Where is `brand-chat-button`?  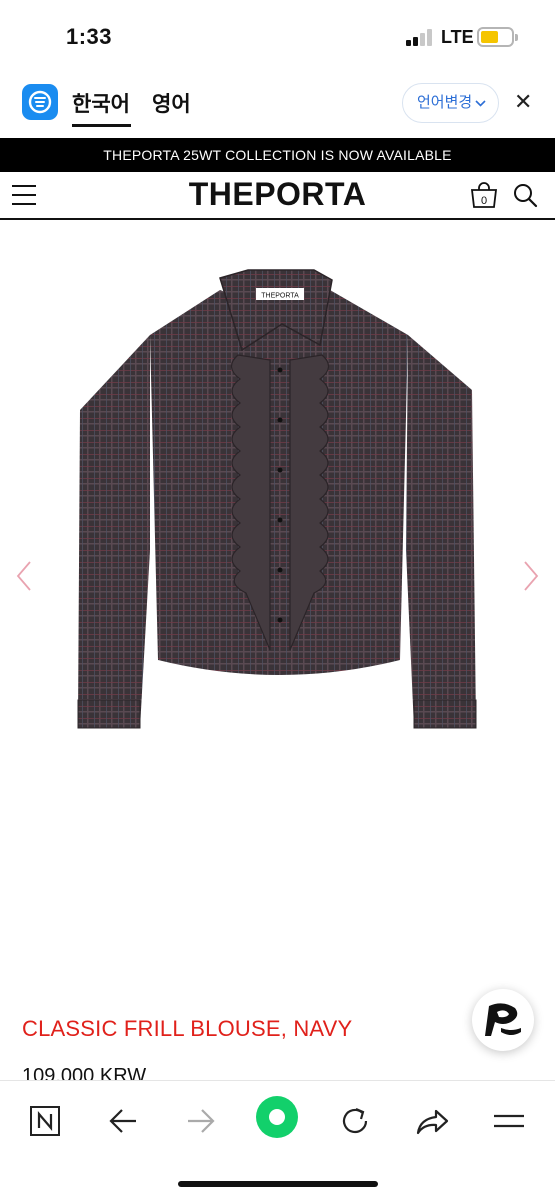 brand-chat-button is located at coordinates (503, 1020).